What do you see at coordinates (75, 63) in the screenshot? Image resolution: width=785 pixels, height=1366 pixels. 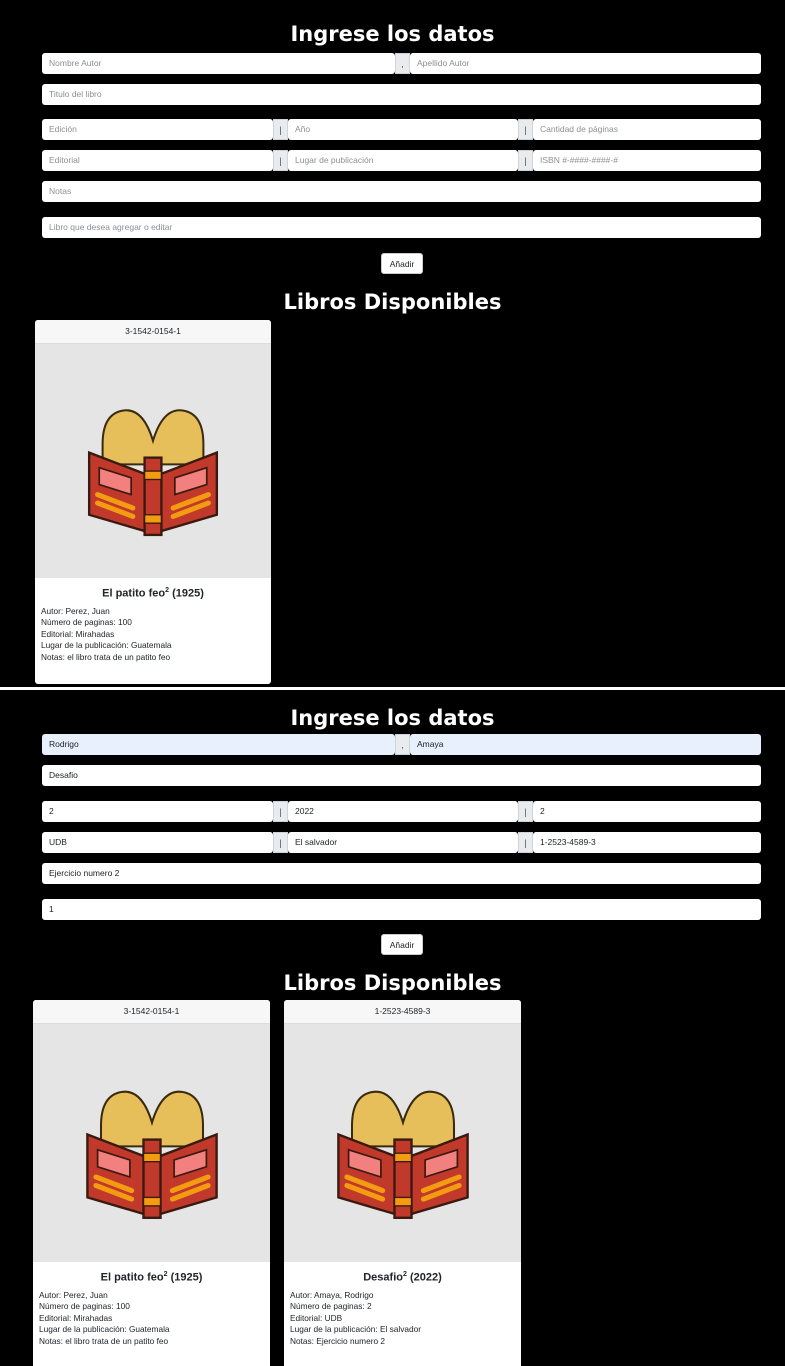 I see `nombre-autor-placeholder: Nombre Autor` at bounding box center [75, 63].